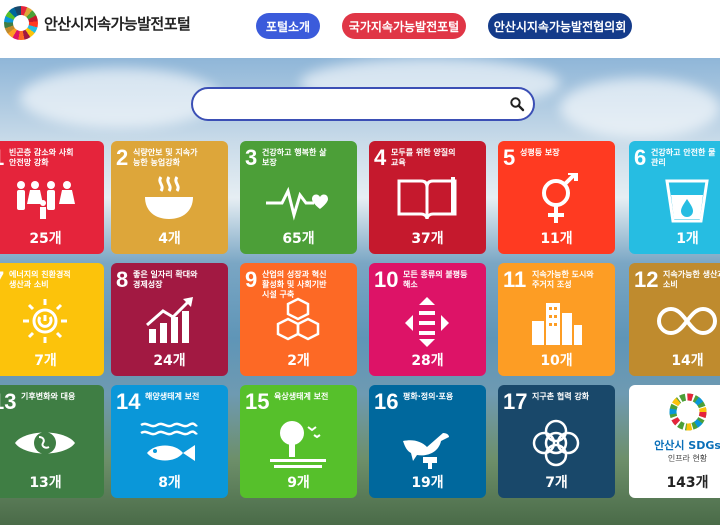  I want to click on goal-count: 37개, so click(427, 239).